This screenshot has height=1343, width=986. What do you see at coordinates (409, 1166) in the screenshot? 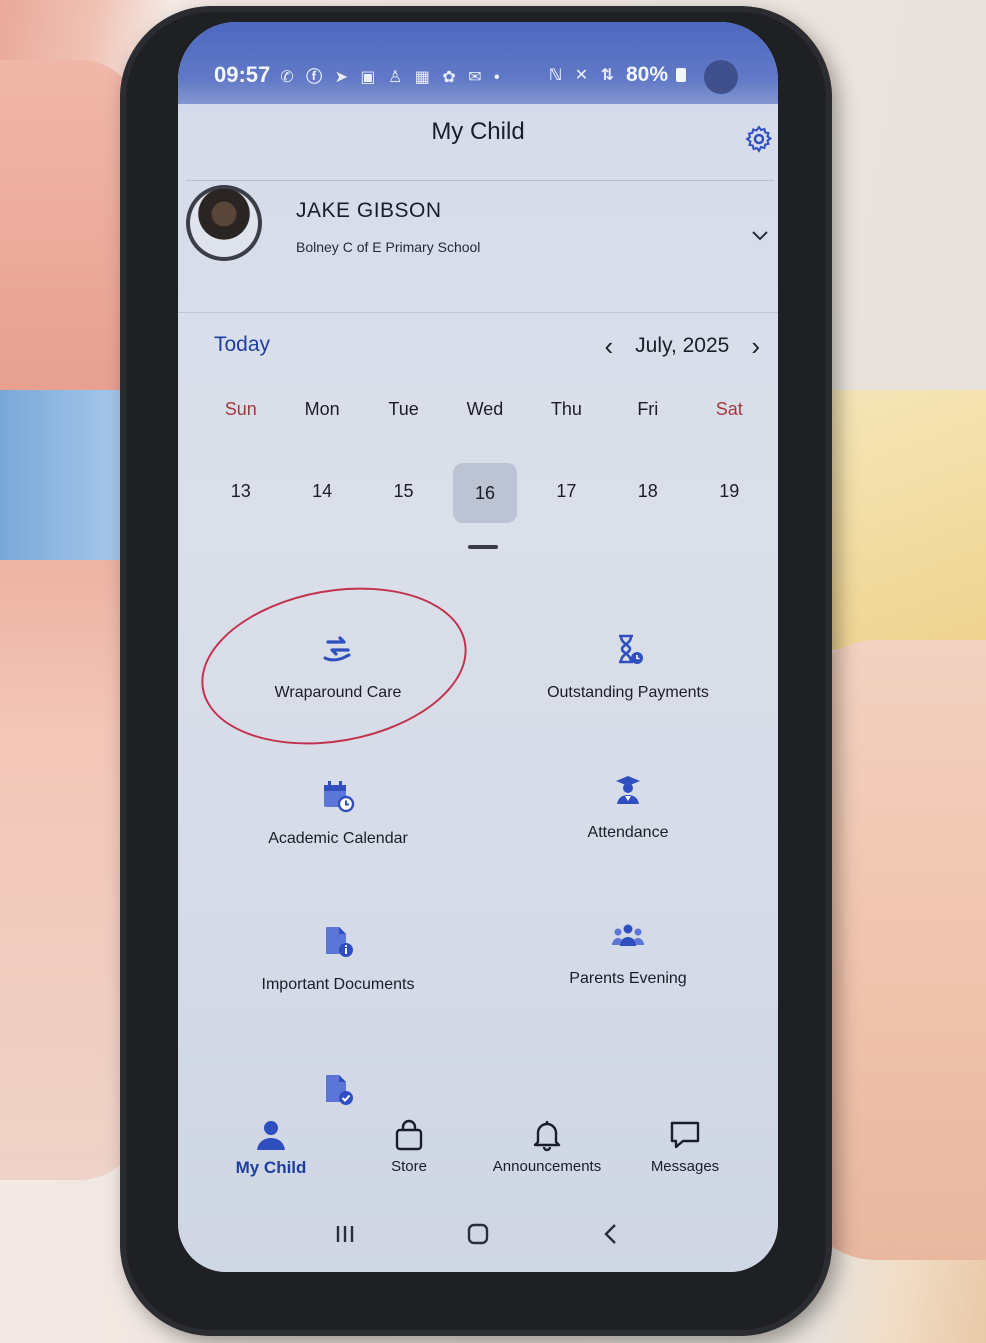
I see `tab-label: Store` at bounding box center [409, 1166].